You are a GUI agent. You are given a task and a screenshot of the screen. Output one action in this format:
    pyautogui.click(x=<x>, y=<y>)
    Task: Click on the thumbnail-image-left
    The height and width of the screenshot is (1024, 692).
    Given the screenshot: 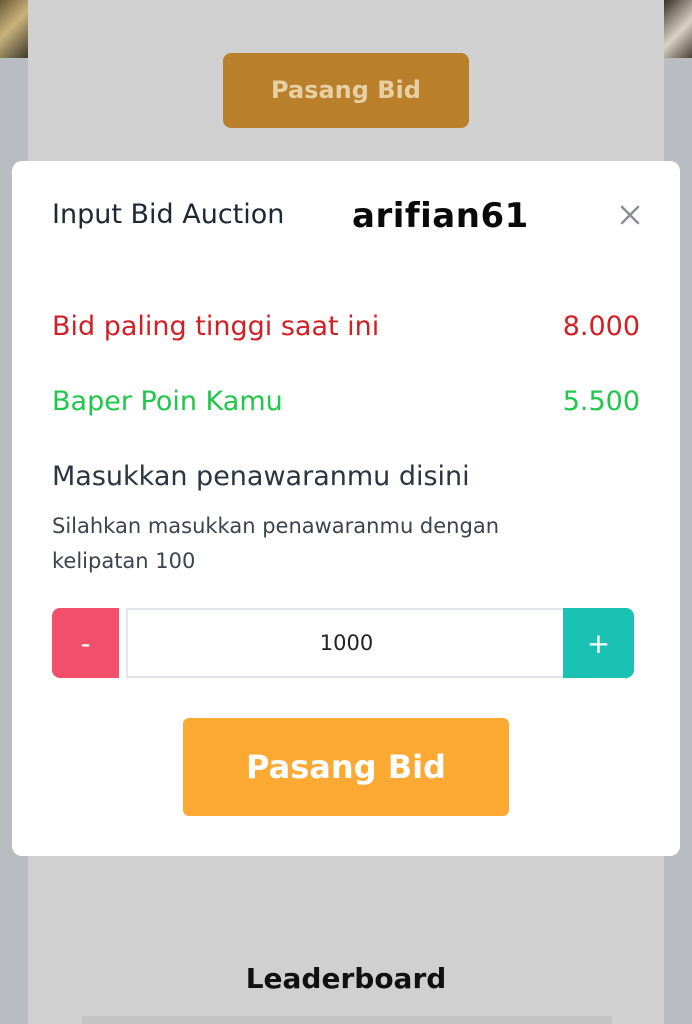 What is the action you would take?
    pyautogui.click(x=14, y=29)
    